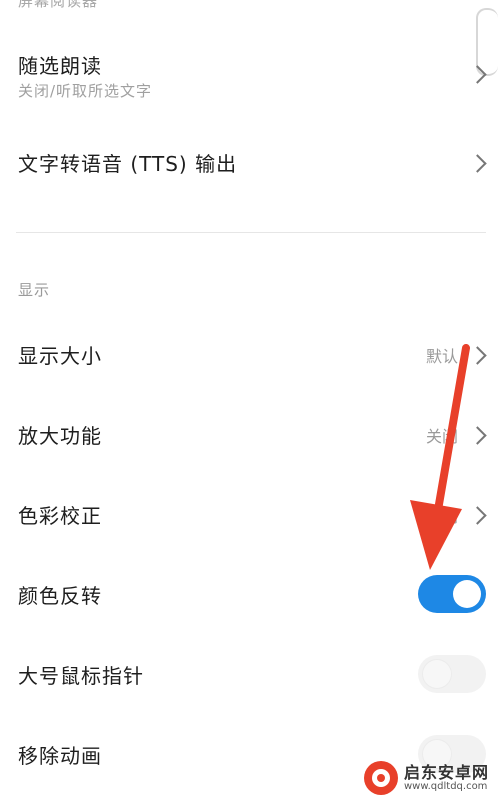  What do you see at coordinates (452, 674) in the screenshot?
I see `large-pointer-toggle` at bounding box center [452, 674].